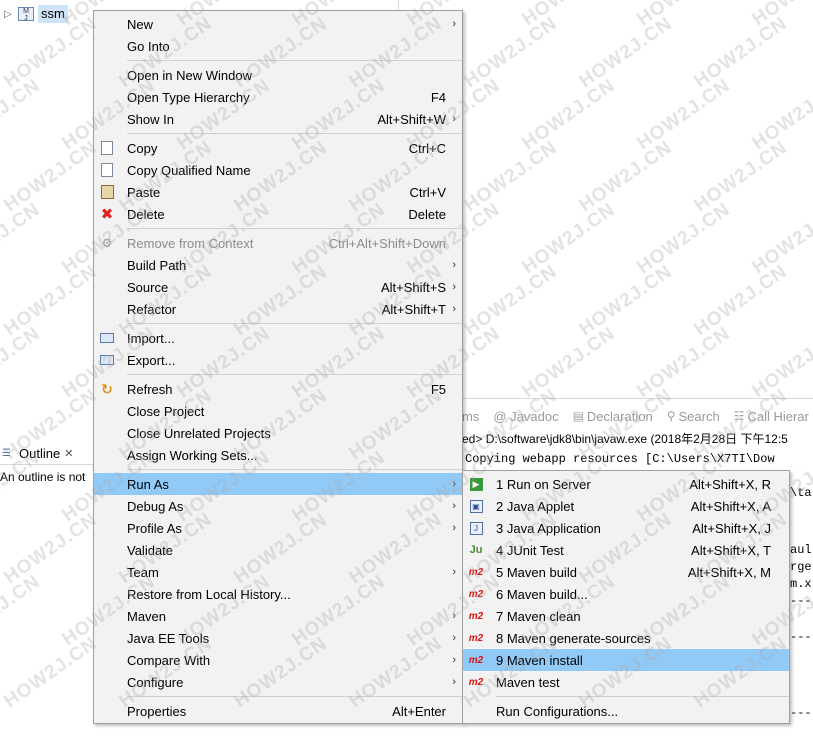 Image resolution: width=813 pixels, height=736 pixels. Describe the element at coordinates (626, 484) in the screenshot. I see `menu-item-1-run-on-server: ▶ 1 Run on Server Alt+Shift+X, R` at that location.